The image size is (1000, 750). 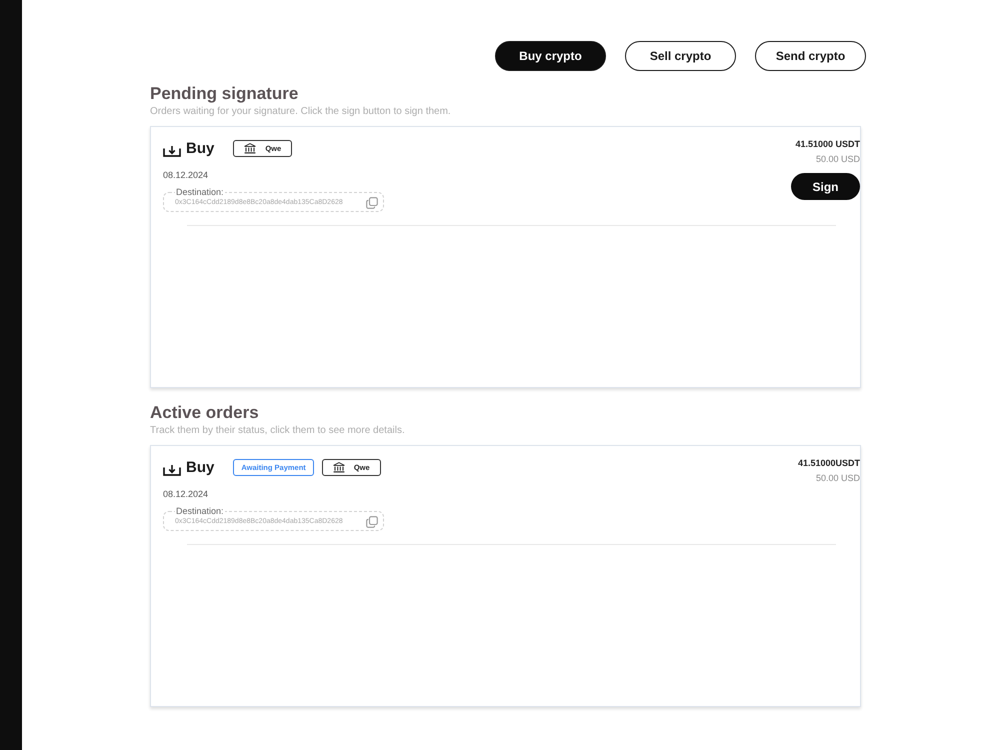 I want to click on crypto-amount: 41.51000USDT, so click(x=829, y=463).